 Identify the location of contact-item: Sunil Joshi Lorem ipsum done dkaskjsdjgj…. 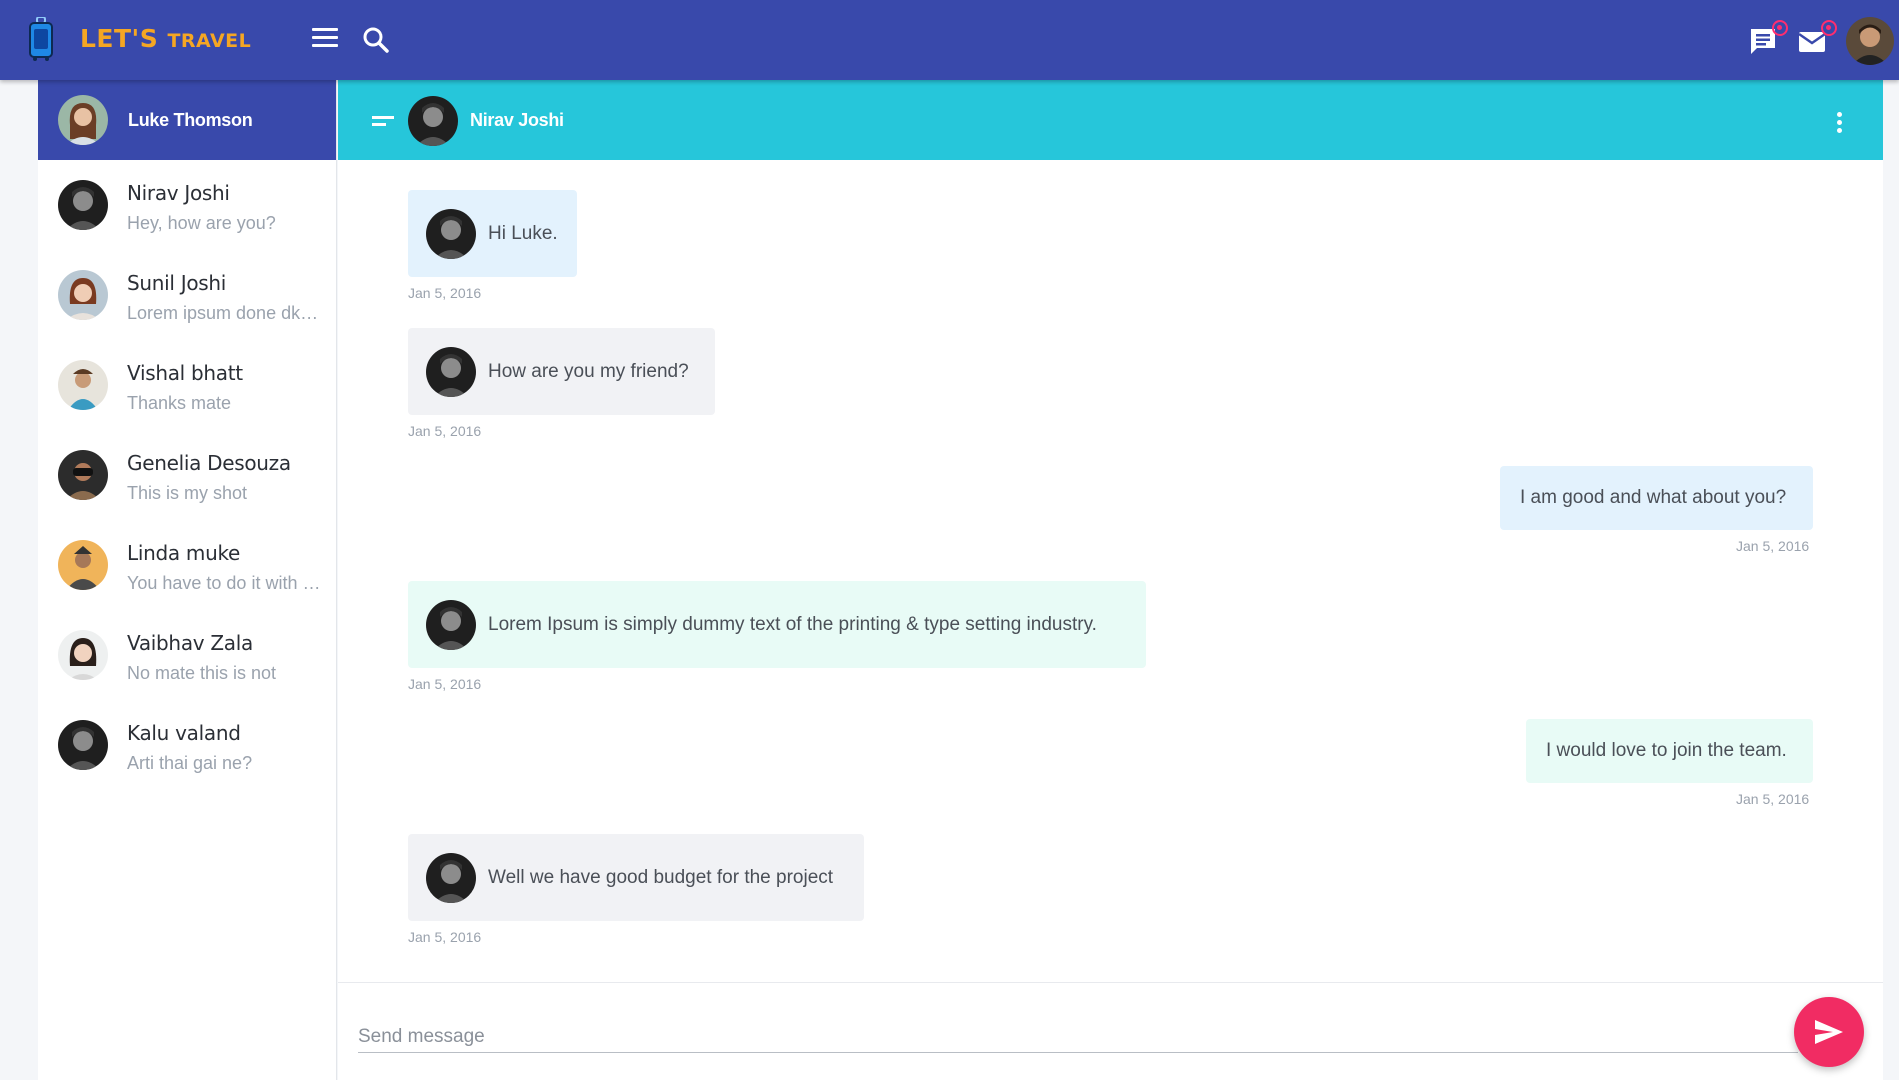
(187, 305).